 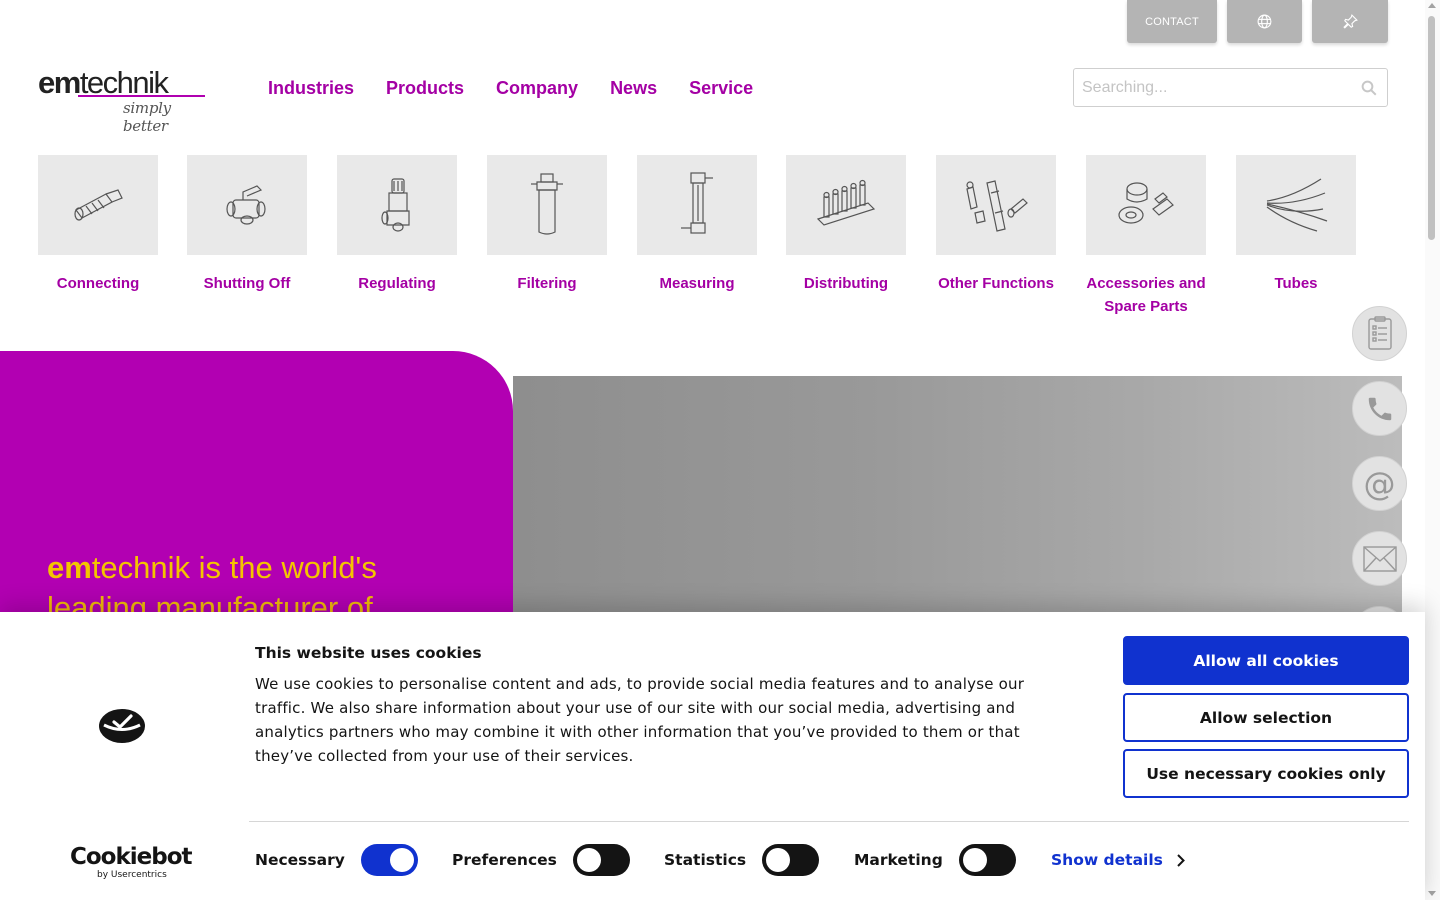 I want to click on pin-icon, so click(x=1350, y=21).